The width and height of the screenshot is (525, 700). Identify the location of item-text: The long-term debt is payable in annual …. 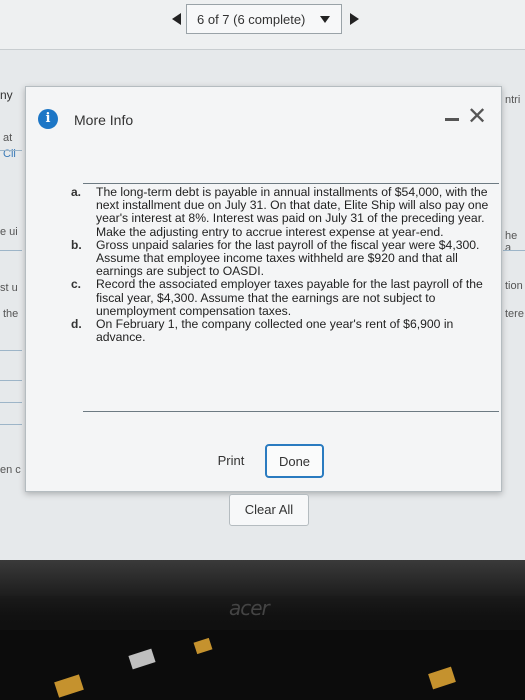
(292, 212).